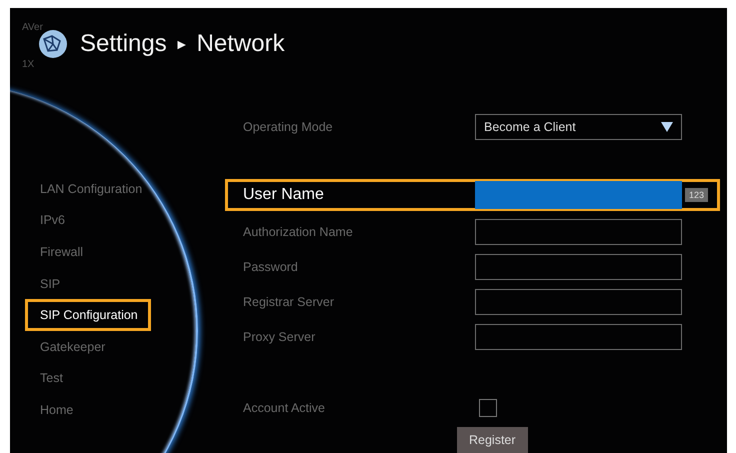 This screenshot has width=736, height=453. What do you see at coordinates (71, 346) in the screenshot?
I see `sidebar-item: Gatekeeper` at bounding box center [71, 346].